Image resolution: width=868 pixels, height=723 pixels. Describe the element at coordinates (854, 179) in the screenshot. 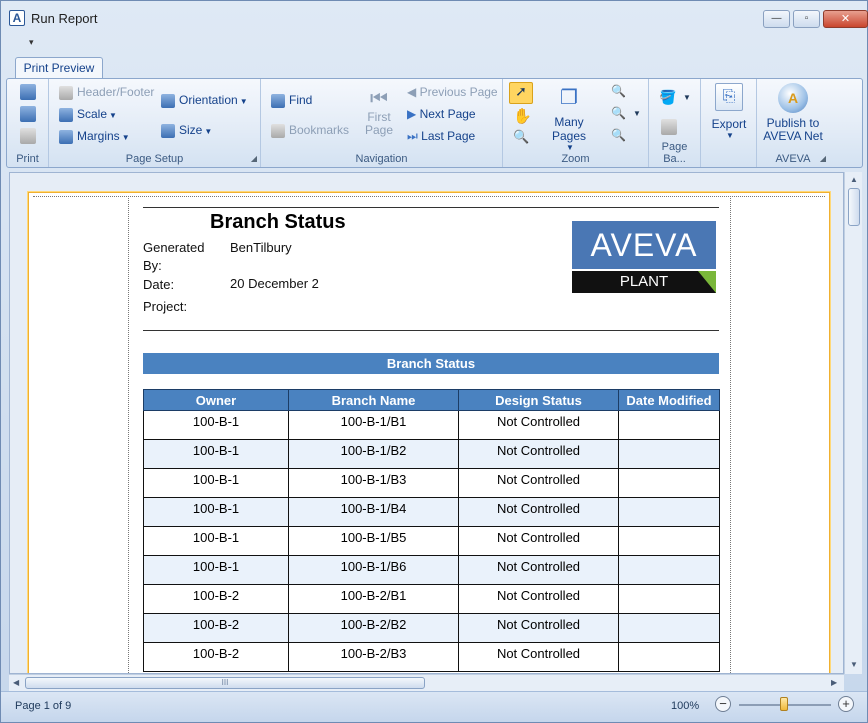

I see `scroll-up-icon: ▲` at that location.